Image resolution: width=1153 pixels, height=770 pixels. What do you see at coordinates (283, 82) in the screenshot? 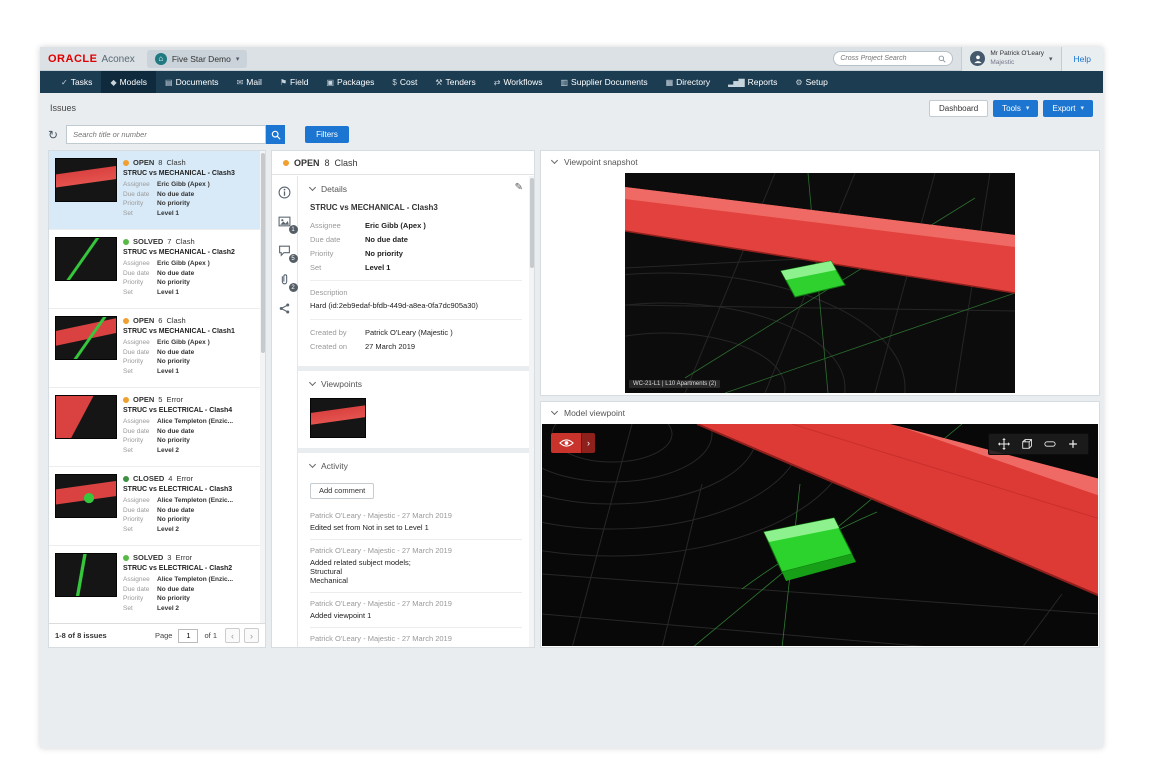
I see `field-icon: ⚑` at bounding box center [283, 82].